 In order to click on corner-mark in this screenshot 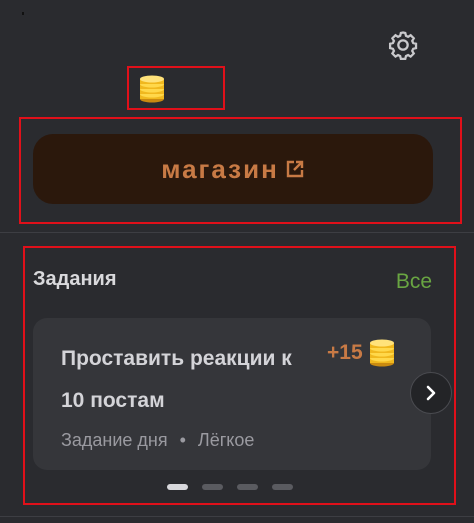, I will do `click(23, 13)`.